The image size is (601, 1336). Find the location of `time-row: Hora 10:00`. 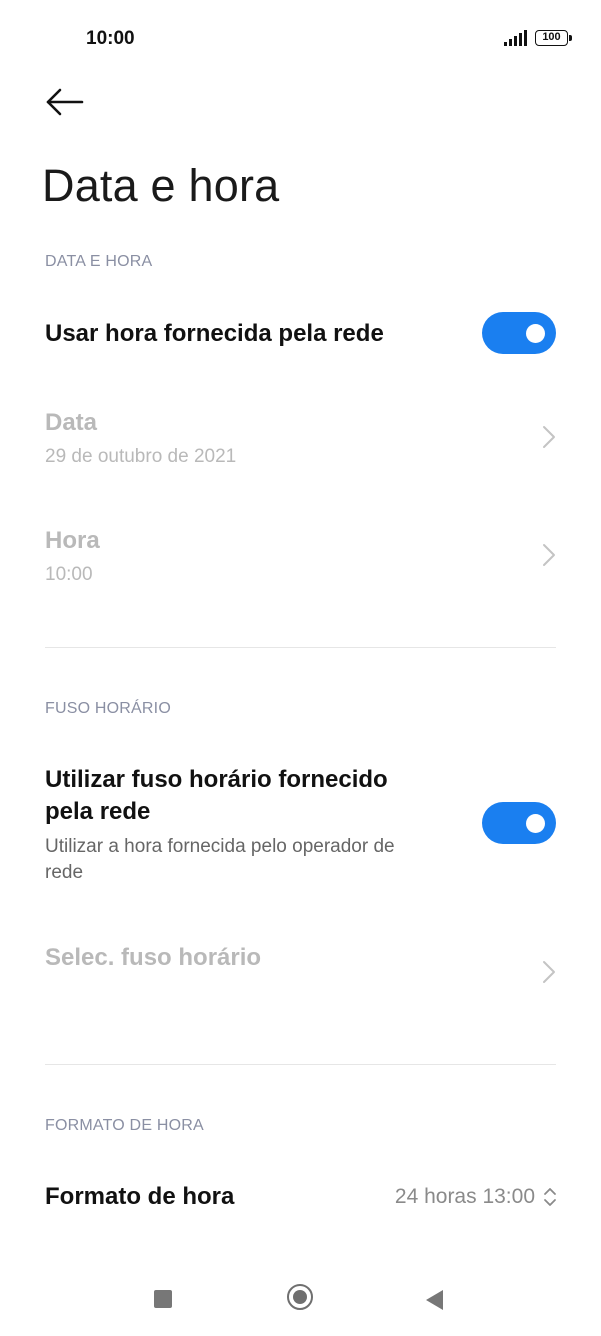

time-row: Hora 10:00 is located at coordinates (300, 558).